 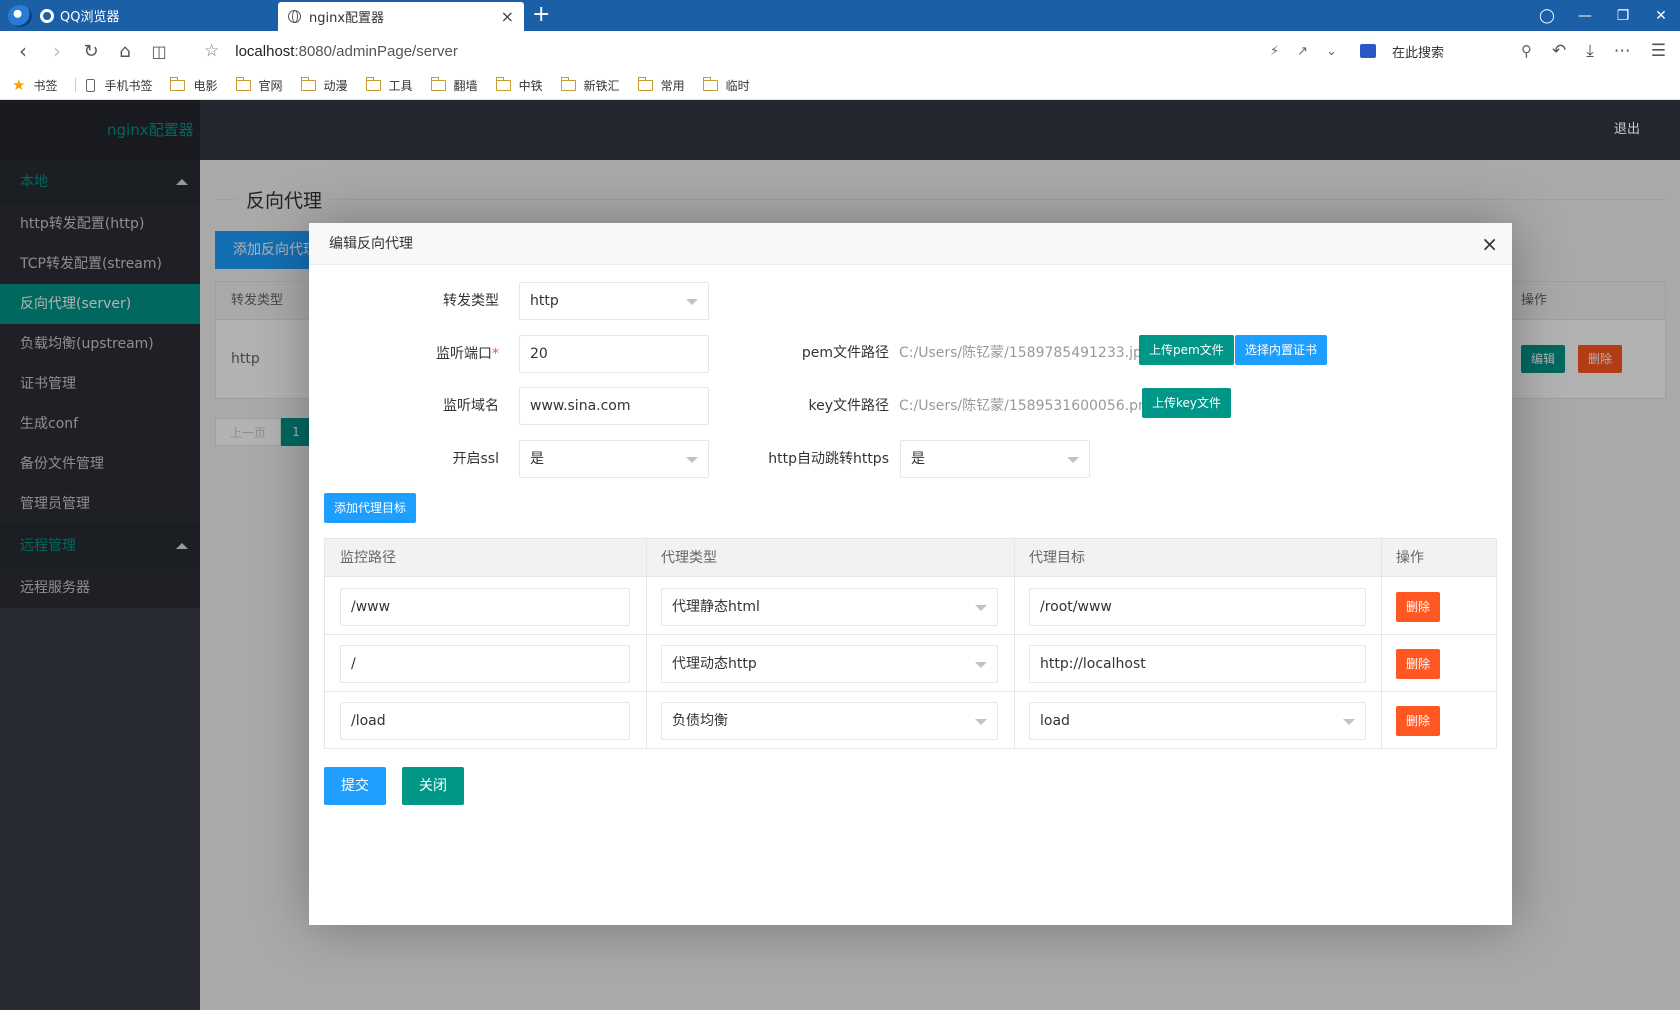 I want to click on close-button: 关闭, so click(x=433, y=786).